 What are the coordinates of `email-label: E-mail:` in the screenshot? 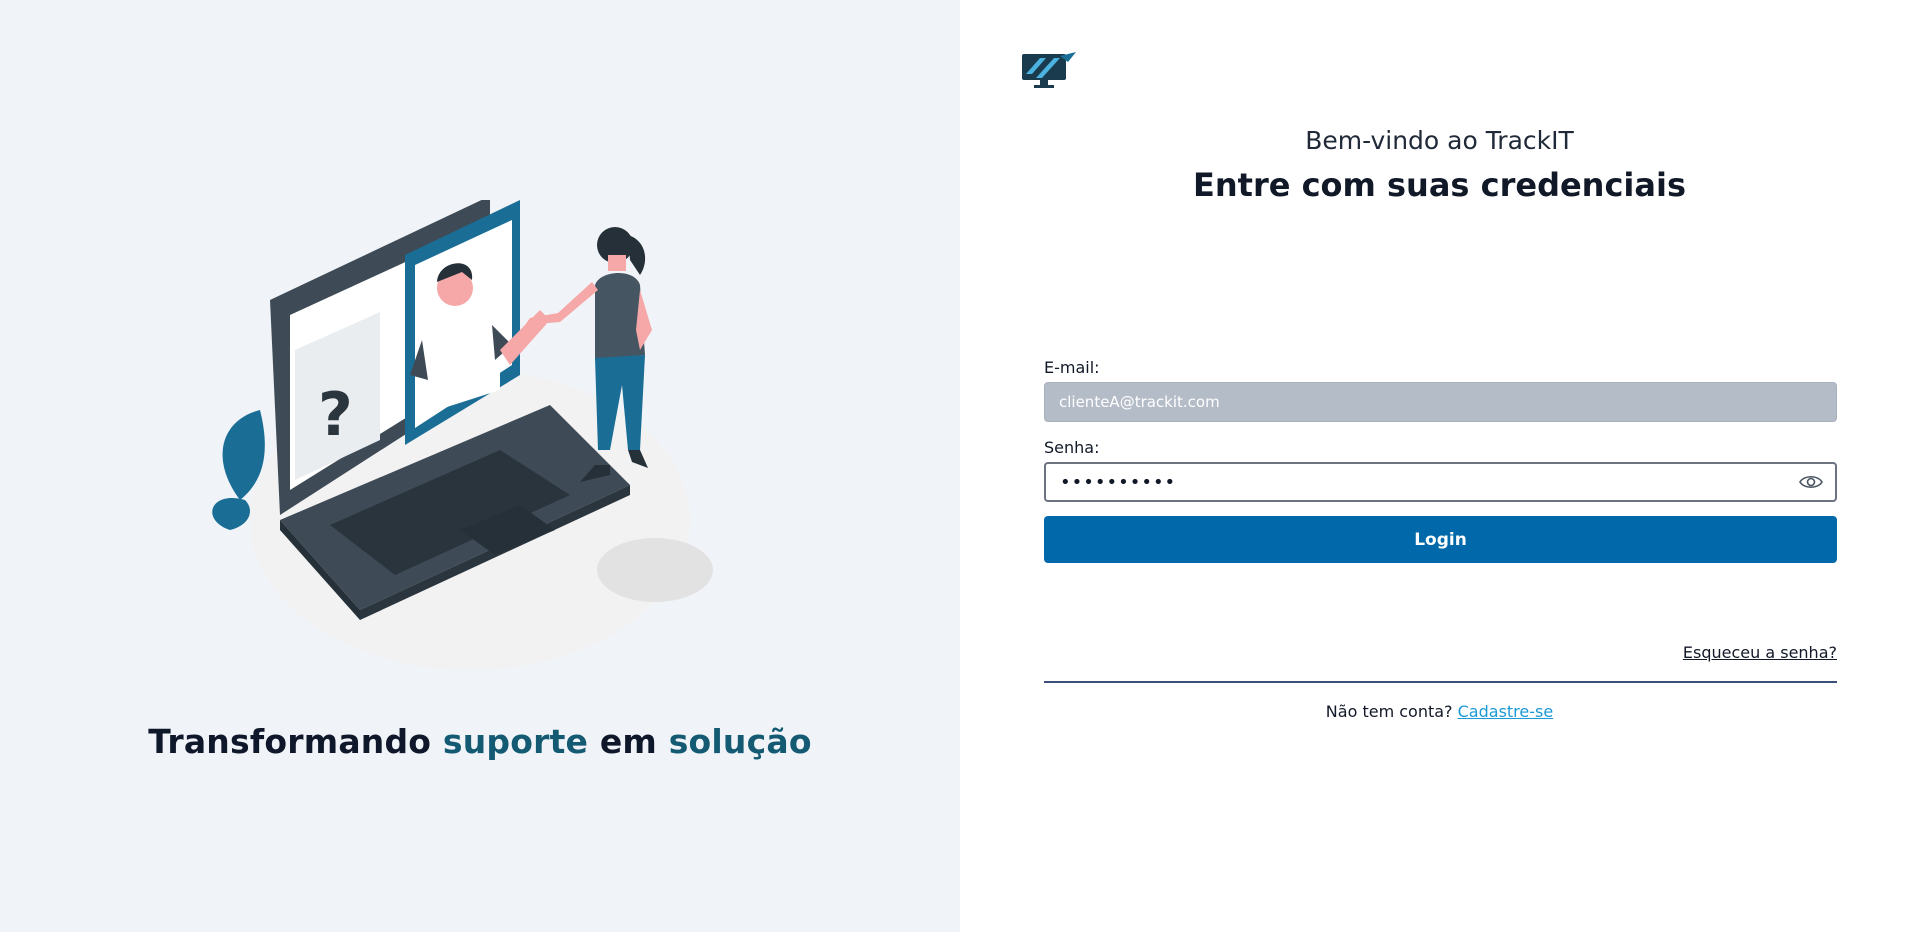 It's located at (1072, 367).